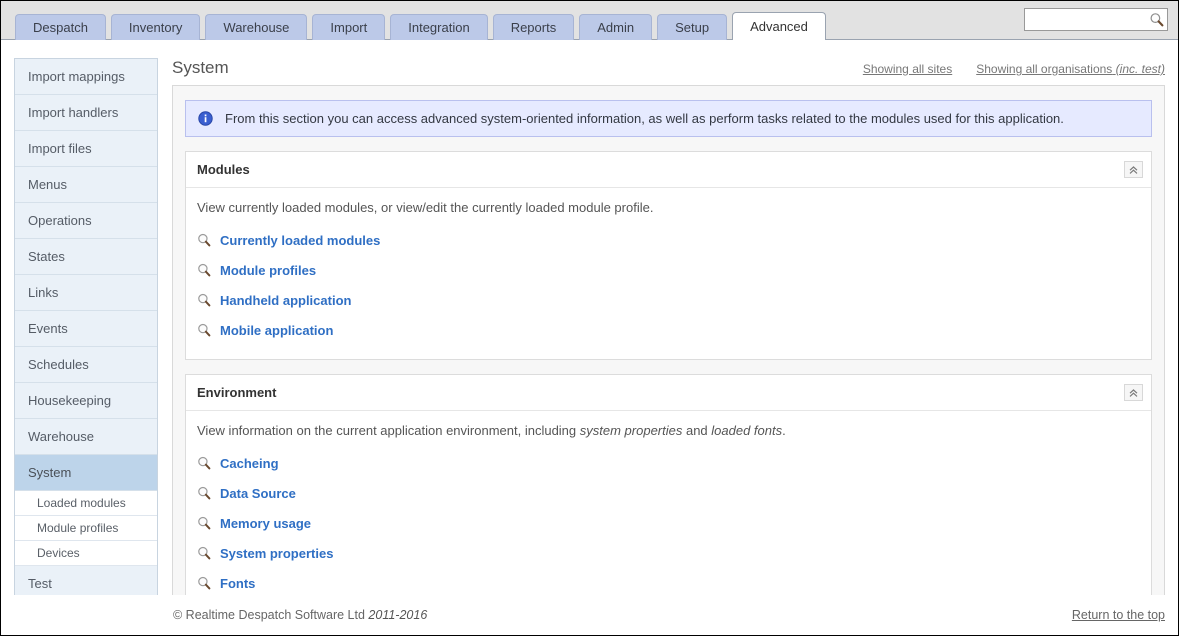 This screenshot has height=638, width=1181. I want to click on panel-header-environment: Environment, so click(668, 393).